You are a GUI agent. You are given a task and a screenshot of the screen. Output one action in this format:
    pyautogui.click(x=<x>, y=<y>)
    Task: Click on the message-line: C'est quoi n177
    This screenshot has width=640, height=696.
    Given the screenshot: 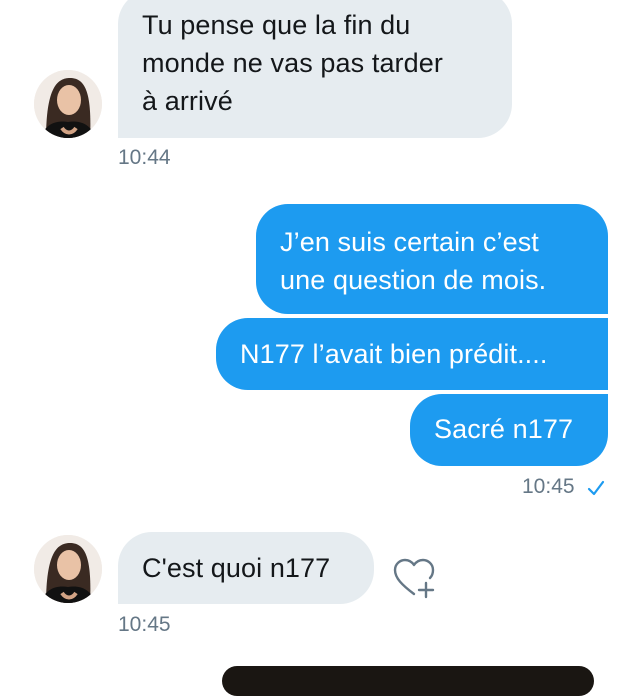 What is the action you would take?
    pyautogui.click(x=236, y=568)
    